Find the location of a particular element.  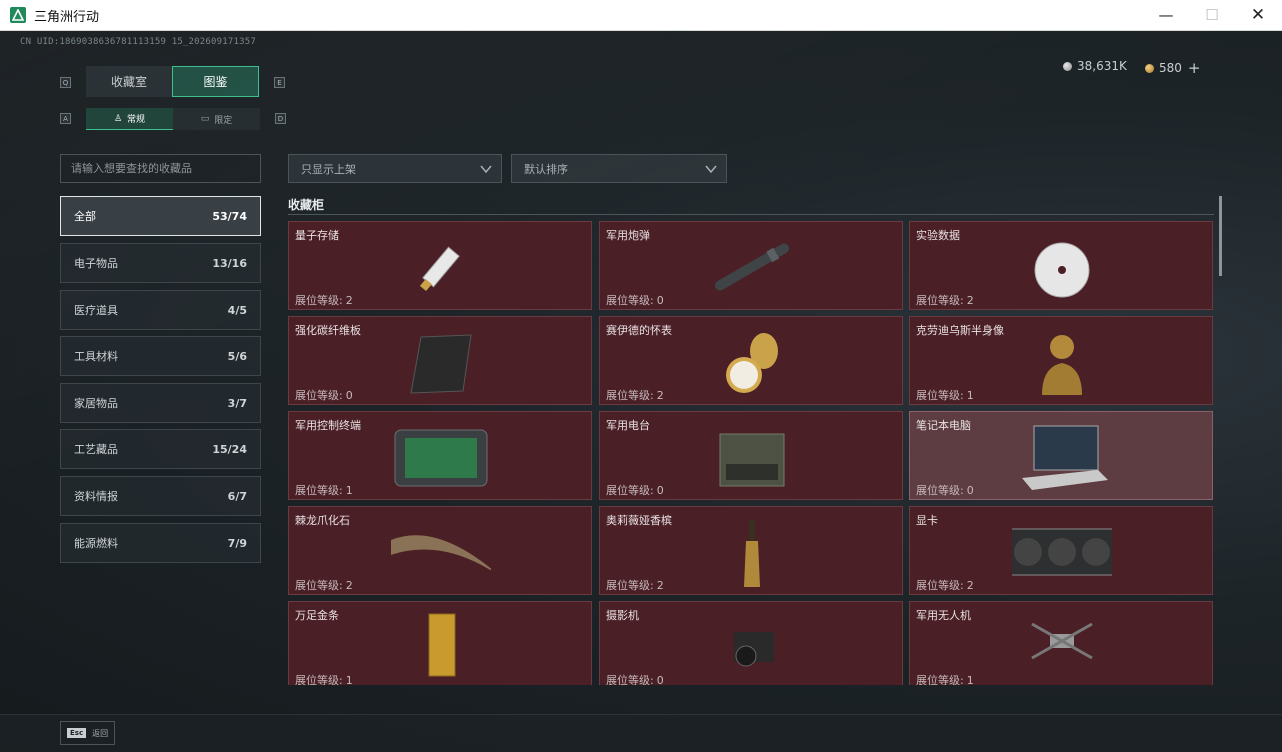

item-card: 量子存储 展位等级: 2 is located at coordinates (440, 265).